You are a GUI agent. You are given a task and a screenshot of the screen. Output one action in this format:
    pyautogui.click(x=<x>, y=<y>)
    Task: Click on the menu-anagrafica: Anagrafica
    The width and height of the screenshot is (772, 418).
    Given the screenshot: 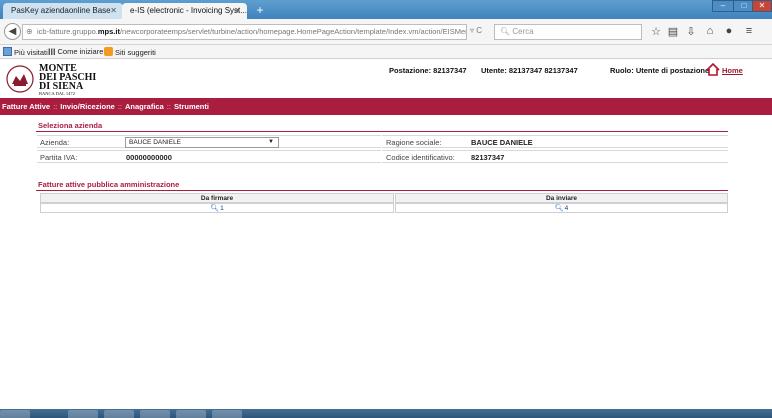 What is the action you would take?
    pyautogui.click(x=144, y=106)
    